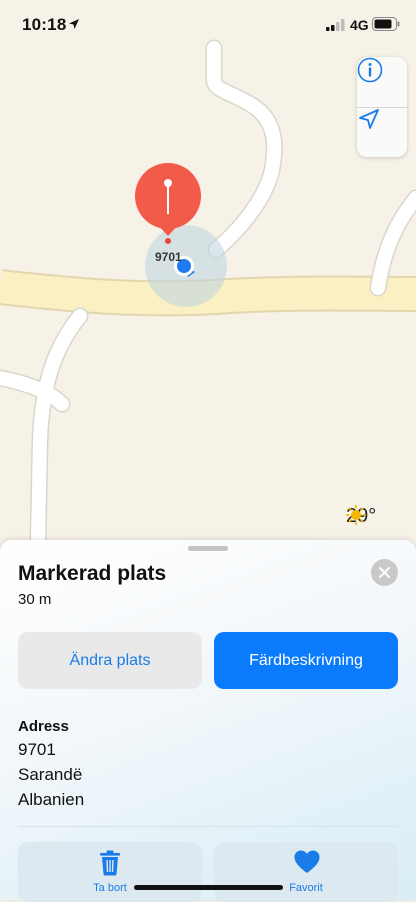 The image size is (416, 902). I want to click on delete-button: Ta bort, so click(110, 872).